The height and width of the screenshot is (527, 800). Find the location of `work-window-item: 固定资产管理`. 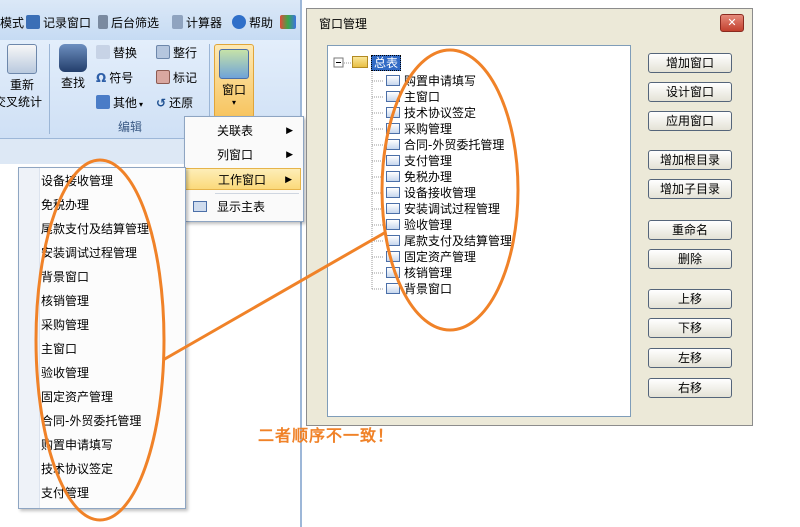

work-window-item: 固定资产管理 is located at coordinates (77, 397).